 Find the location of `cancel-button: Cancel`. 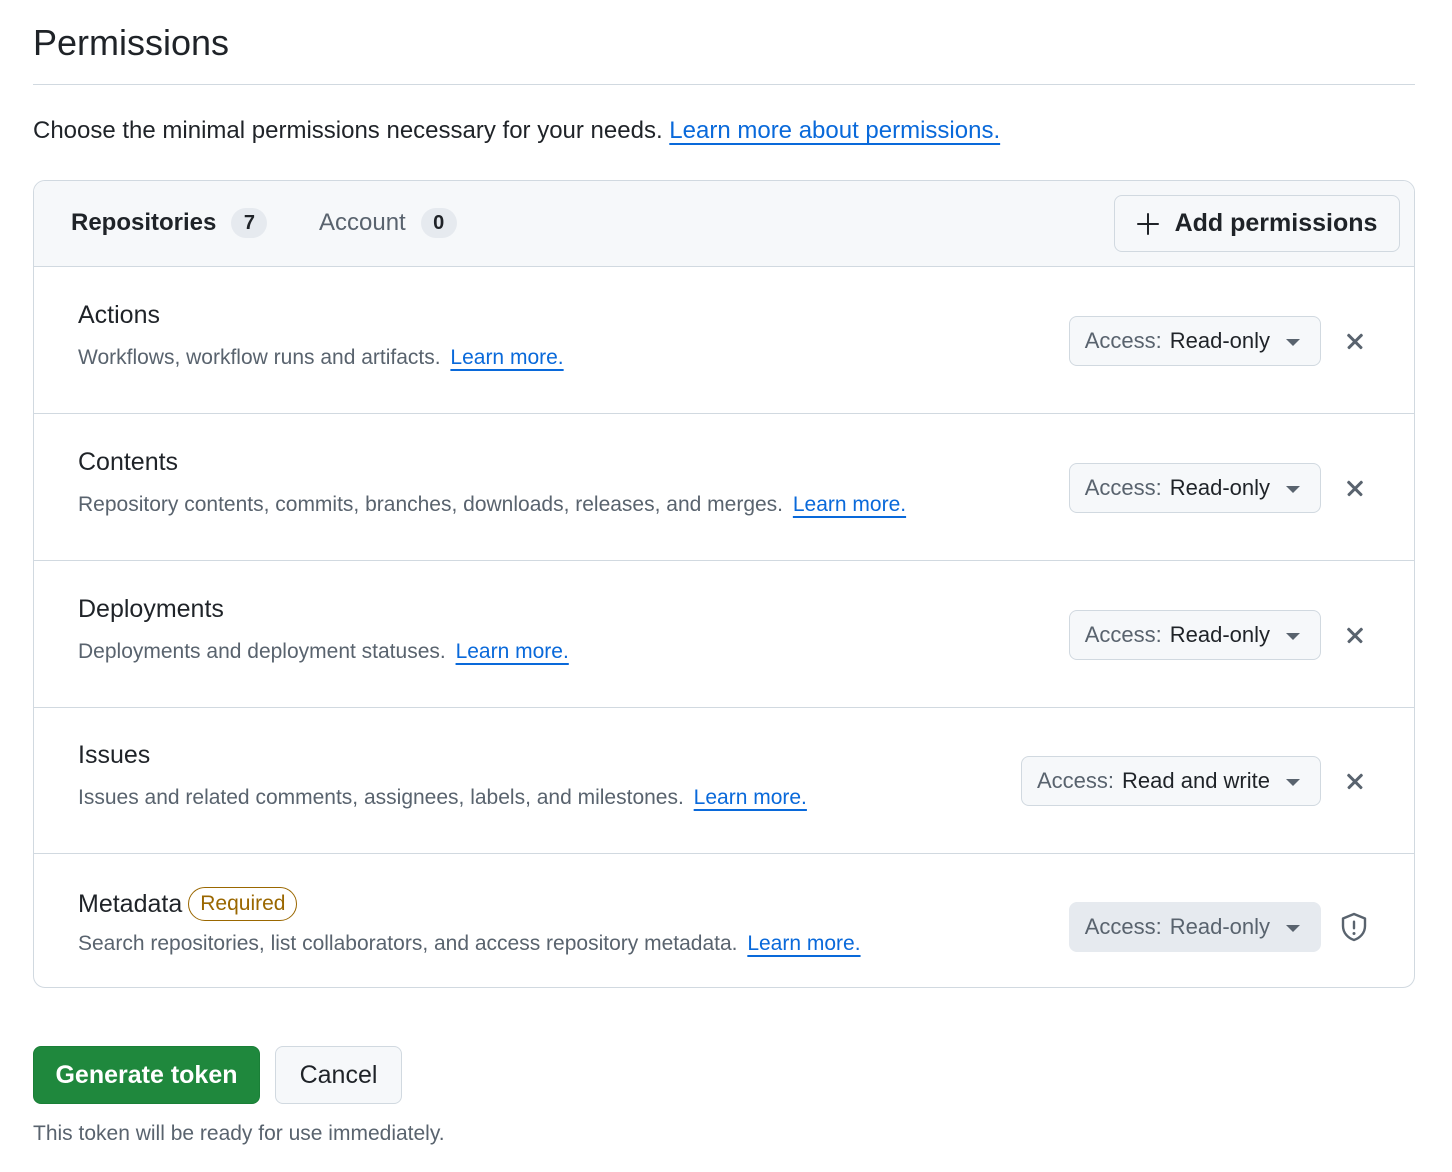

cancel-button: Cancel is located at coordinates (338, 1075).